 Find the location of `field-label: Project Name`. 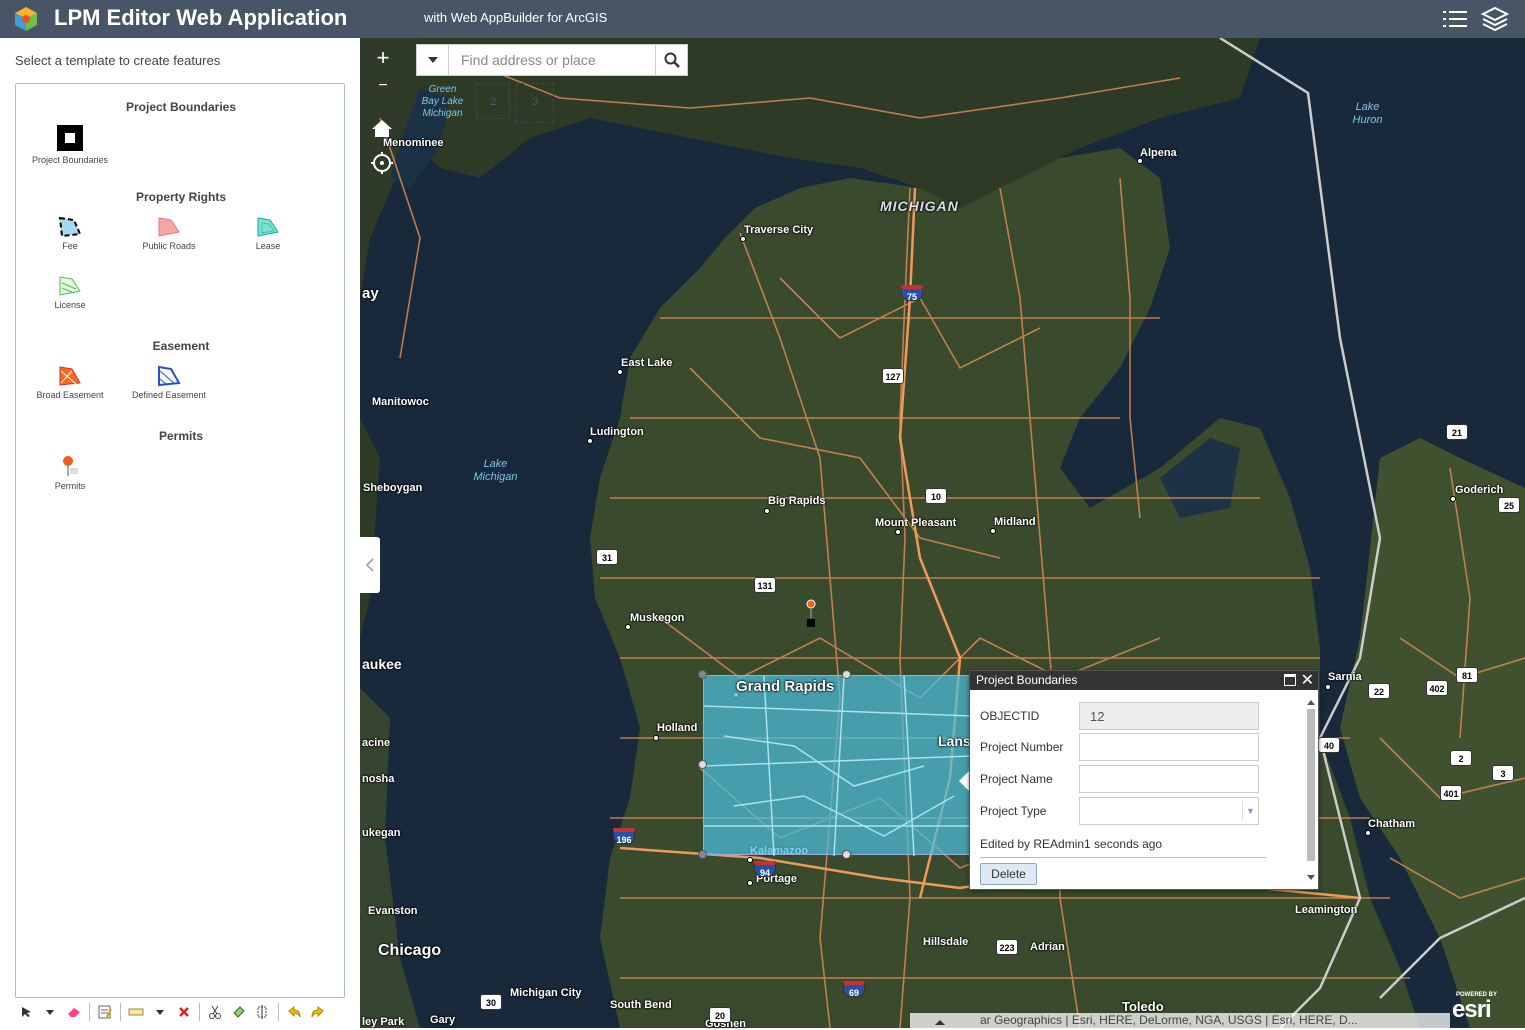

field-label: Project Name is located at coordinates (1016, 779).